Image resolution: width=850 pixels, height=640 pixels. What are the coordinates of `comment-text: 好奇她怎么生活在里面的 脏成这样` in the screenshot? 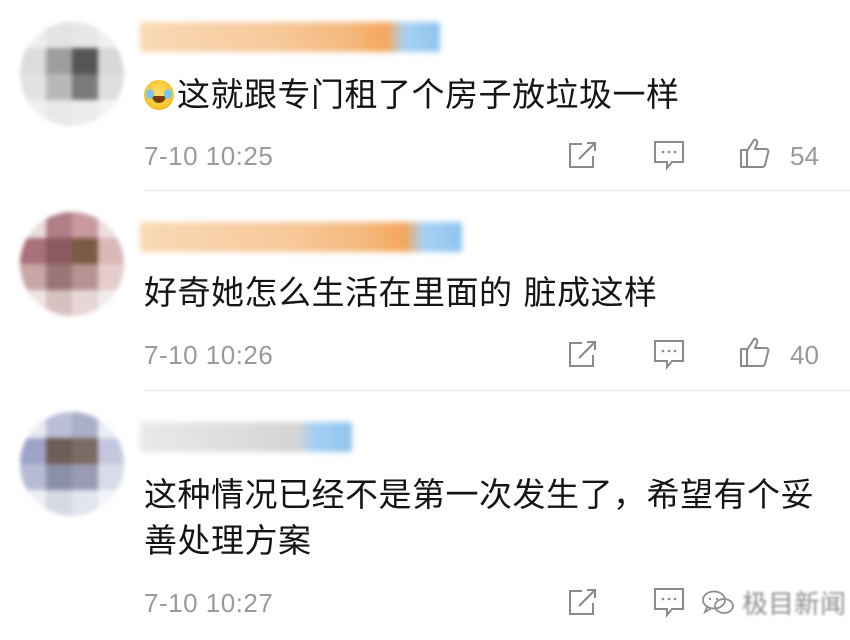 It's located at (484, 293).